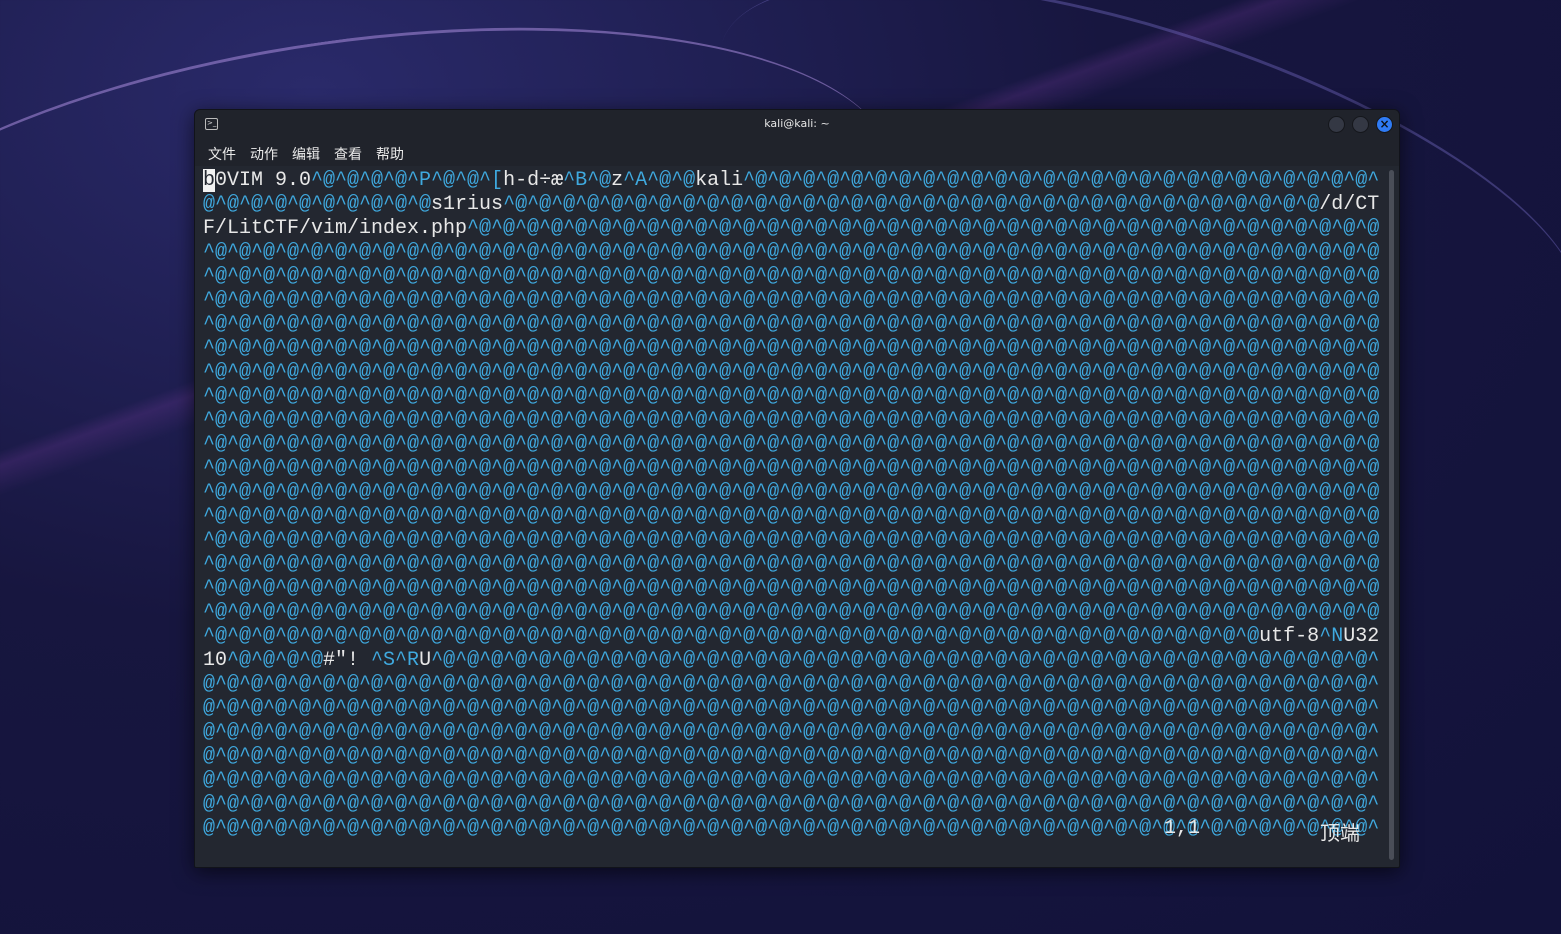 The image size is (1561, 934). Describe the element at coordinates (1349, 204) in the screenshot. I see `text-chars: /d/CT` at that location.